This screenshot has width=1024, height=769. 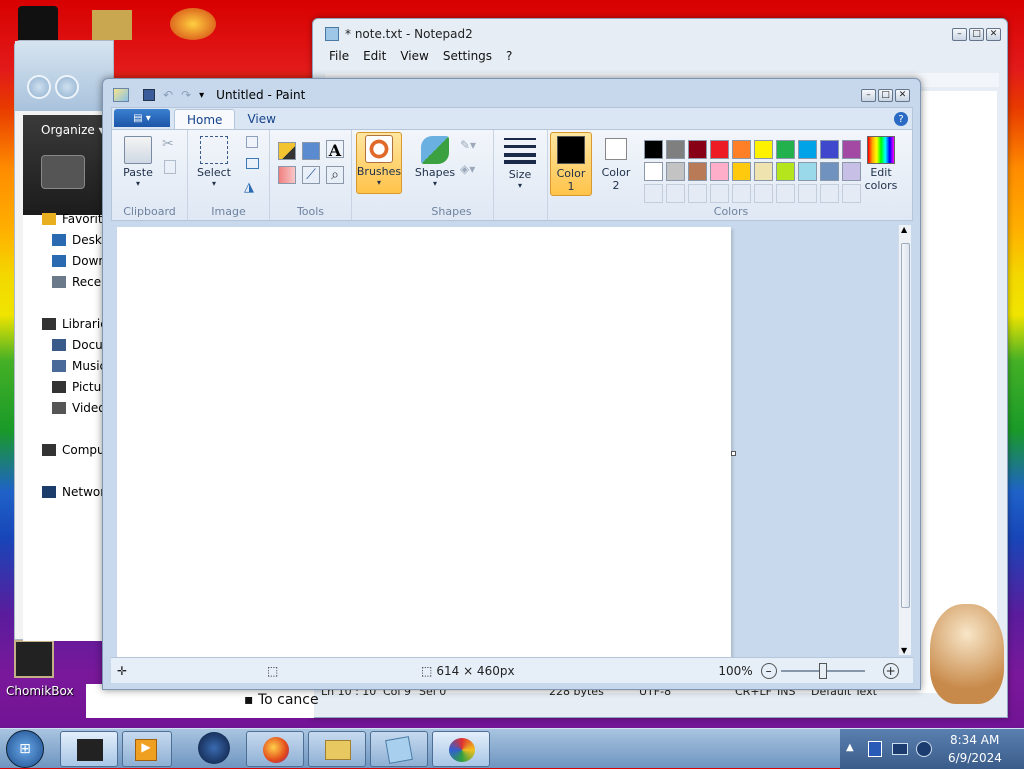 I want to click on undo-icon: ↶, so click(x=168, y=95).